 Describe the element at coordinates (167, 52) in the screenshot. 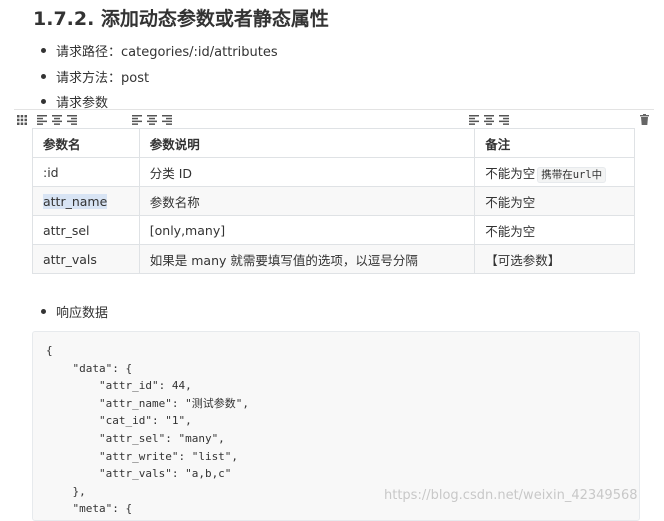

I see `bullet-text: 请求路径：categories/:id/attributes` at that location.